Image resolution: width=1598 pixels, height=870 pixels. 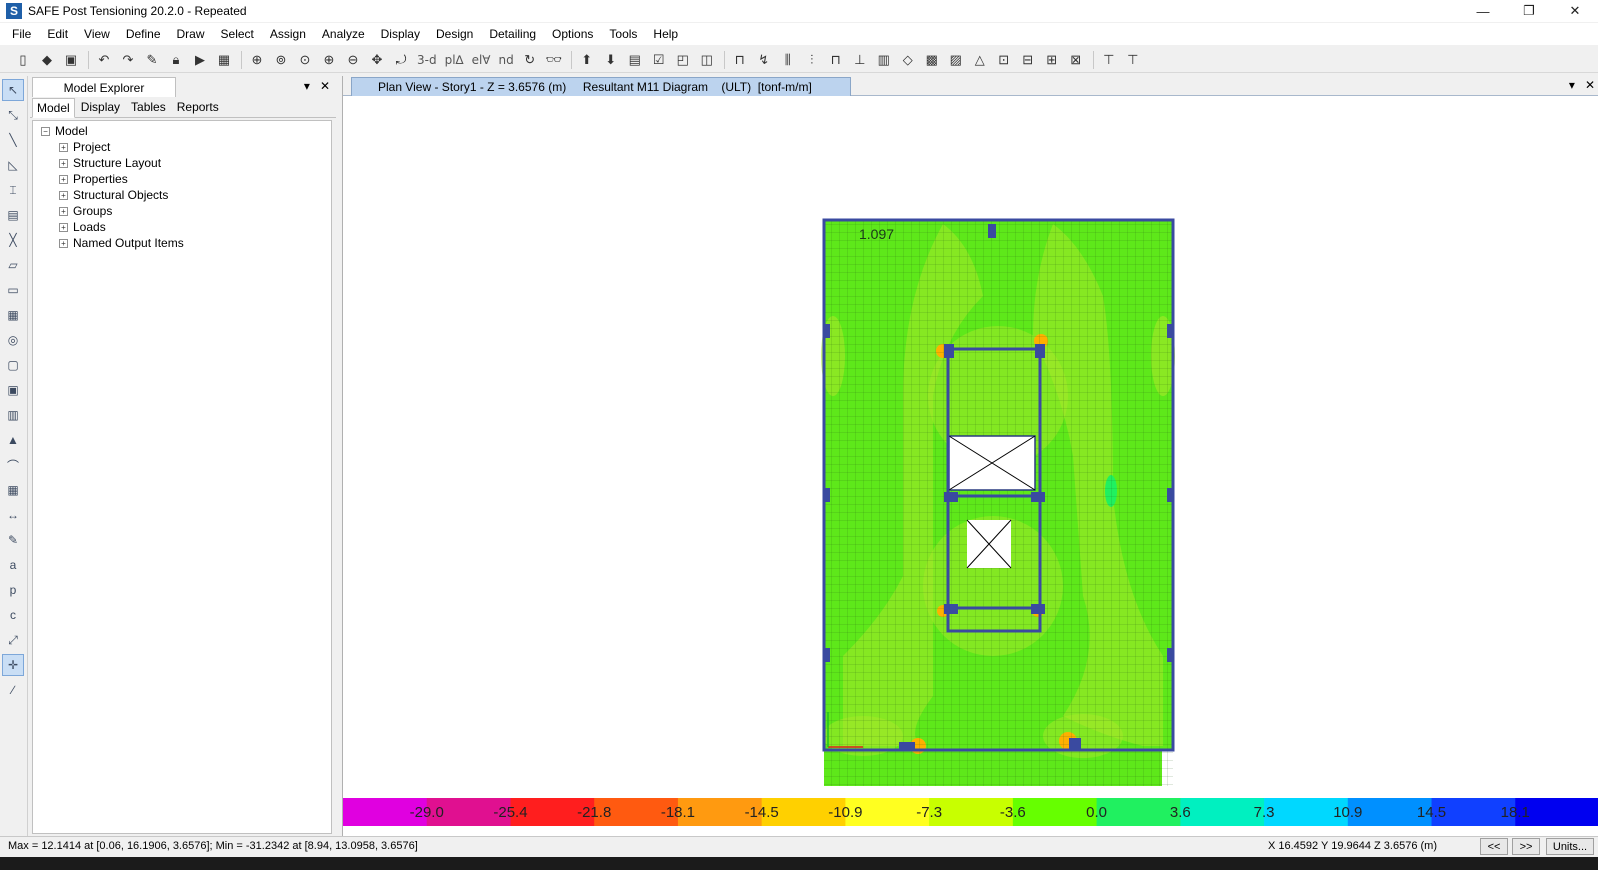 I want to click on slab-forces-icon: ▥, so click(x=884, y=60).